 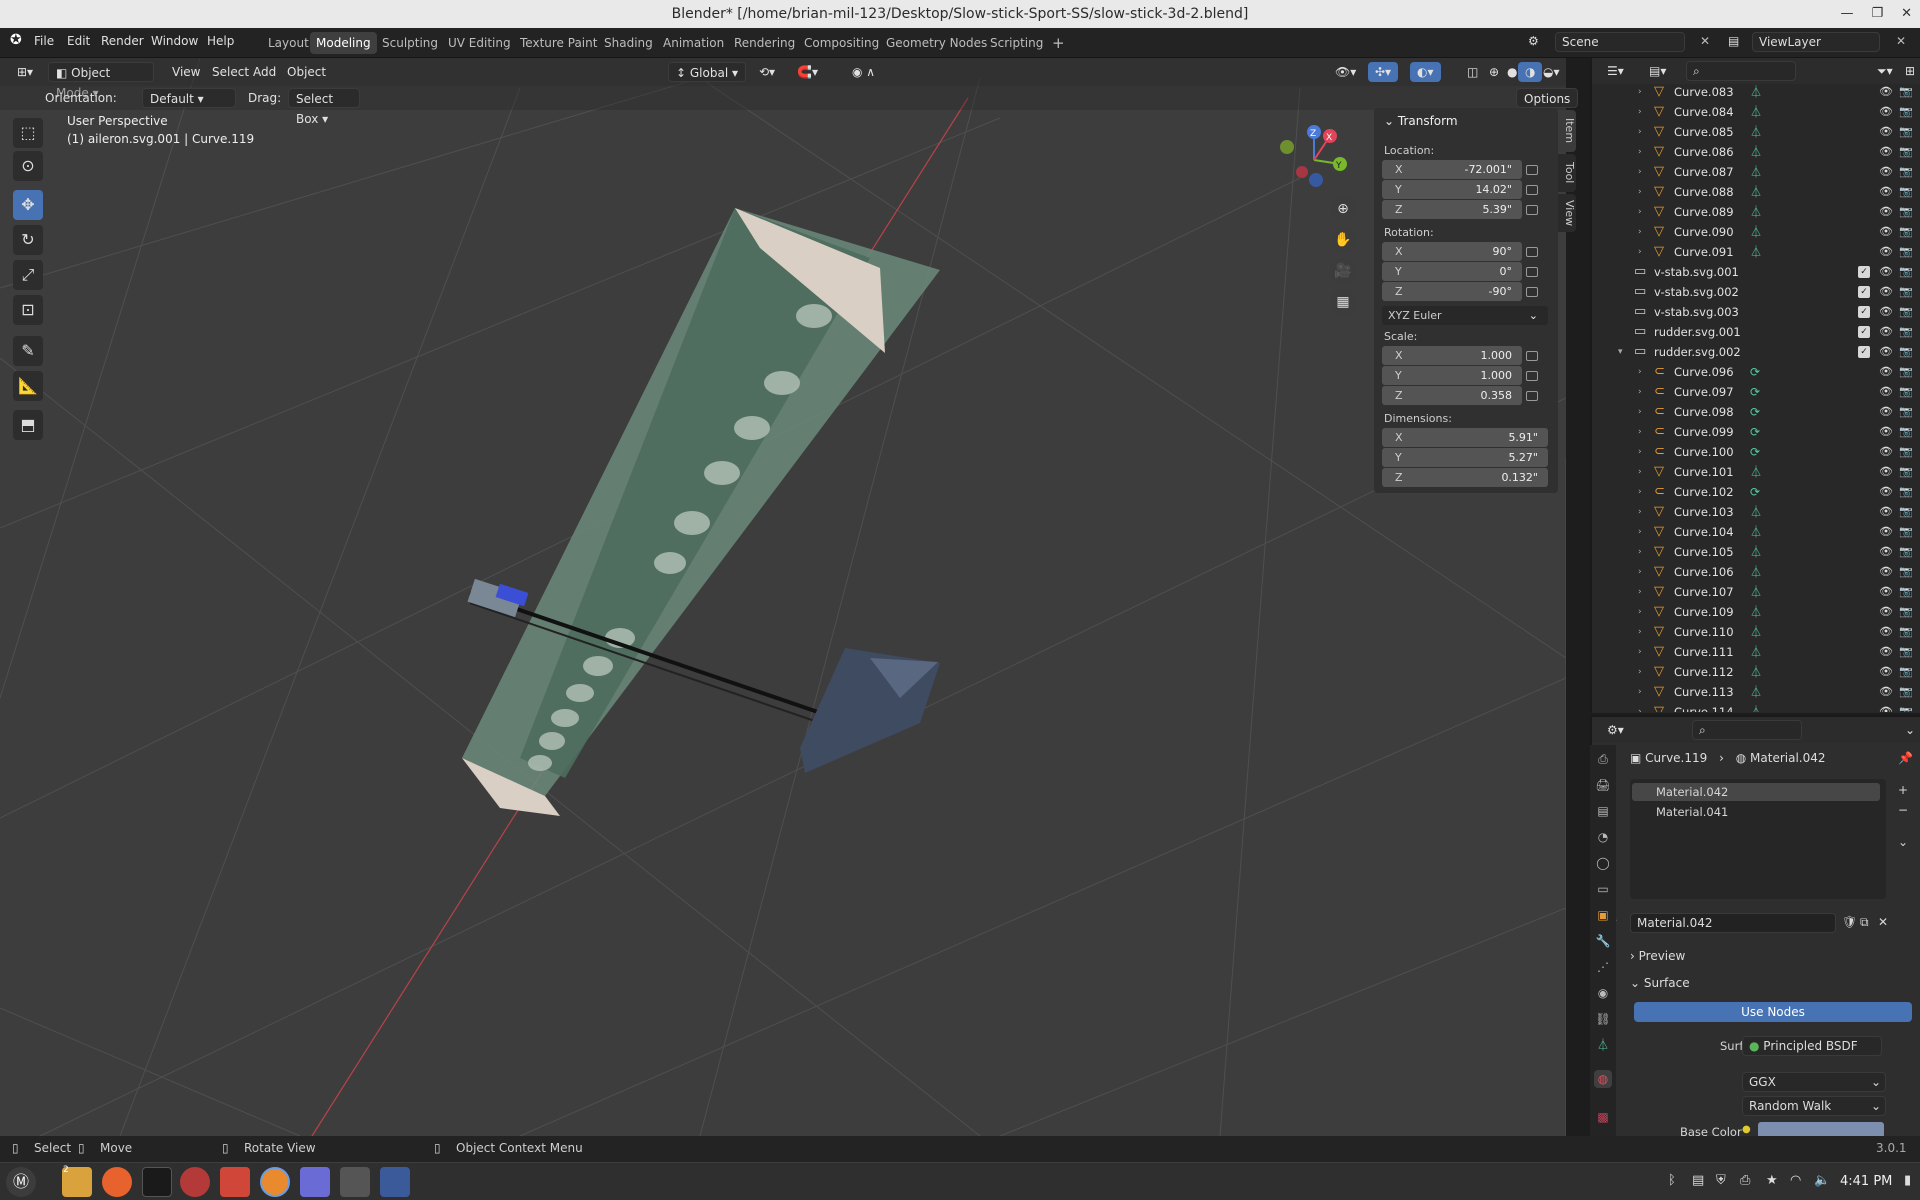 What do you see at coordinates (1756, 232) in the screenshot?
I see `outliner-row: › ▽ Curve.090 ⏃ 👁 📷` at bounding box center [1756, 232].